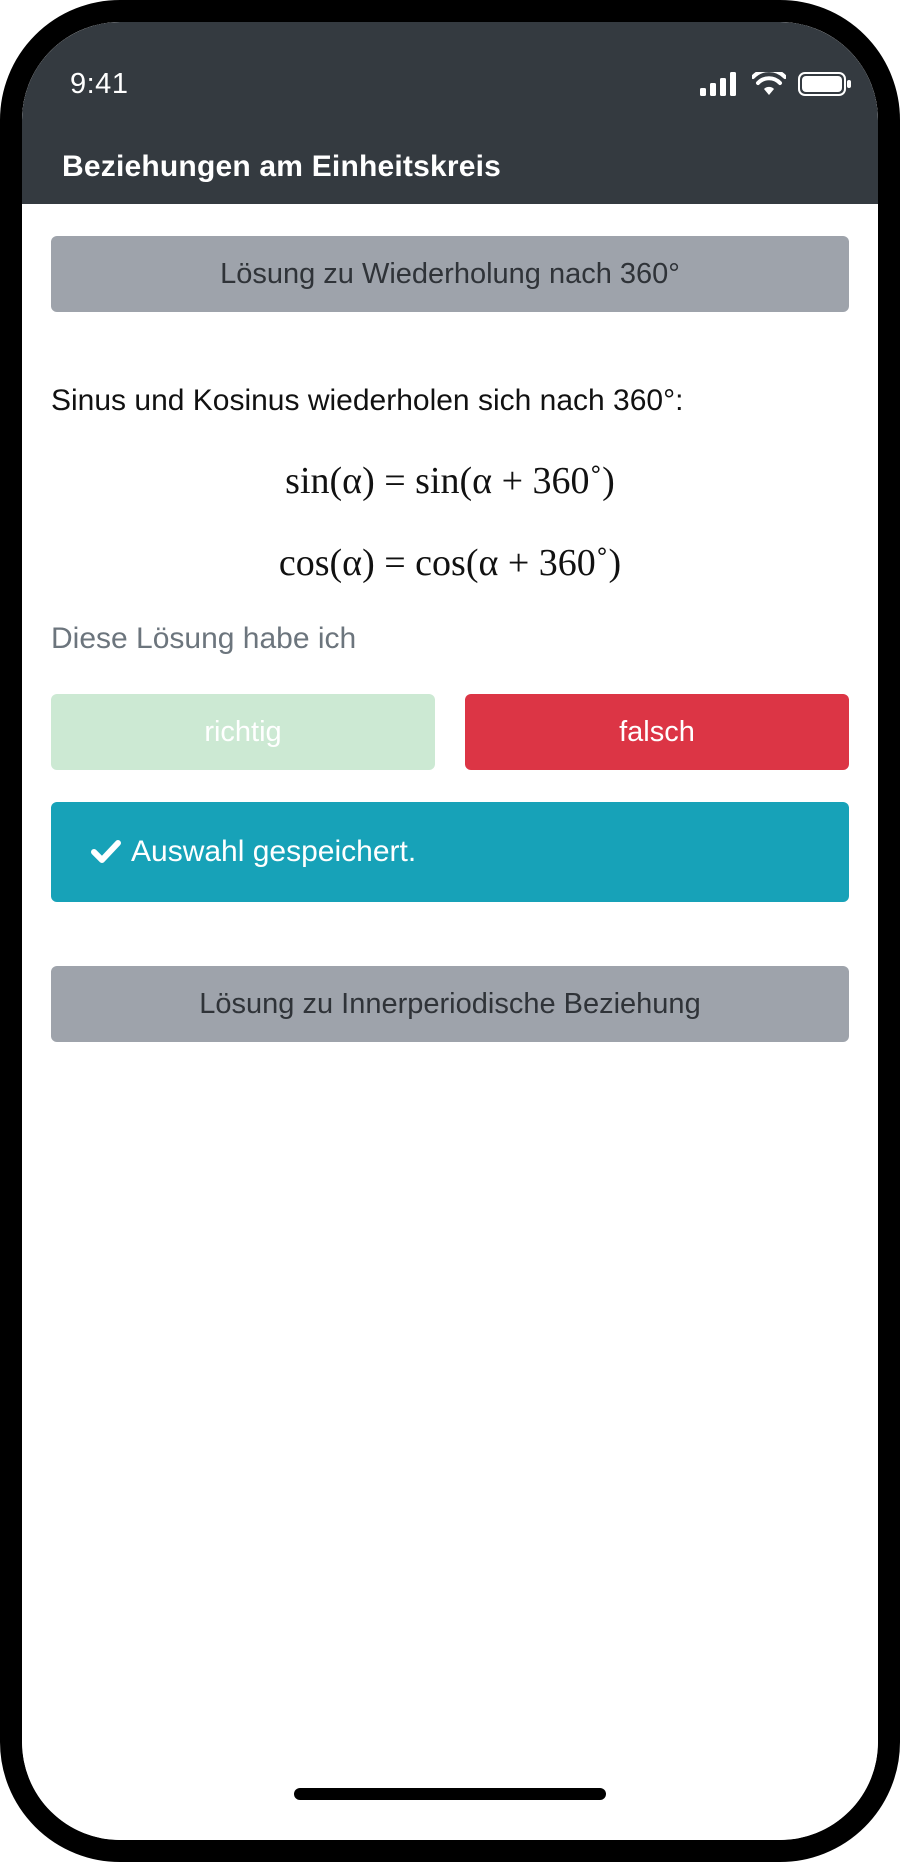 This screenshot has height=1862, width=900. I want to click on solution-toggle-label: Lösung zu Wiederholung nach 360°, so click(450, 273).